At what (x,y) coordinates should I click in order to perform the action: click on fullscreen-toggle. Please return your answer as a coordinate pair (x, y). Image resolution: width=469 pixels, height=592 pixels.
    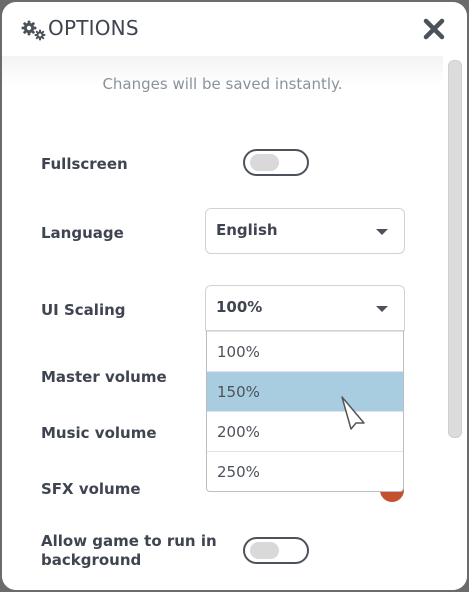
    Looking at the image, I should click on (276, 162).